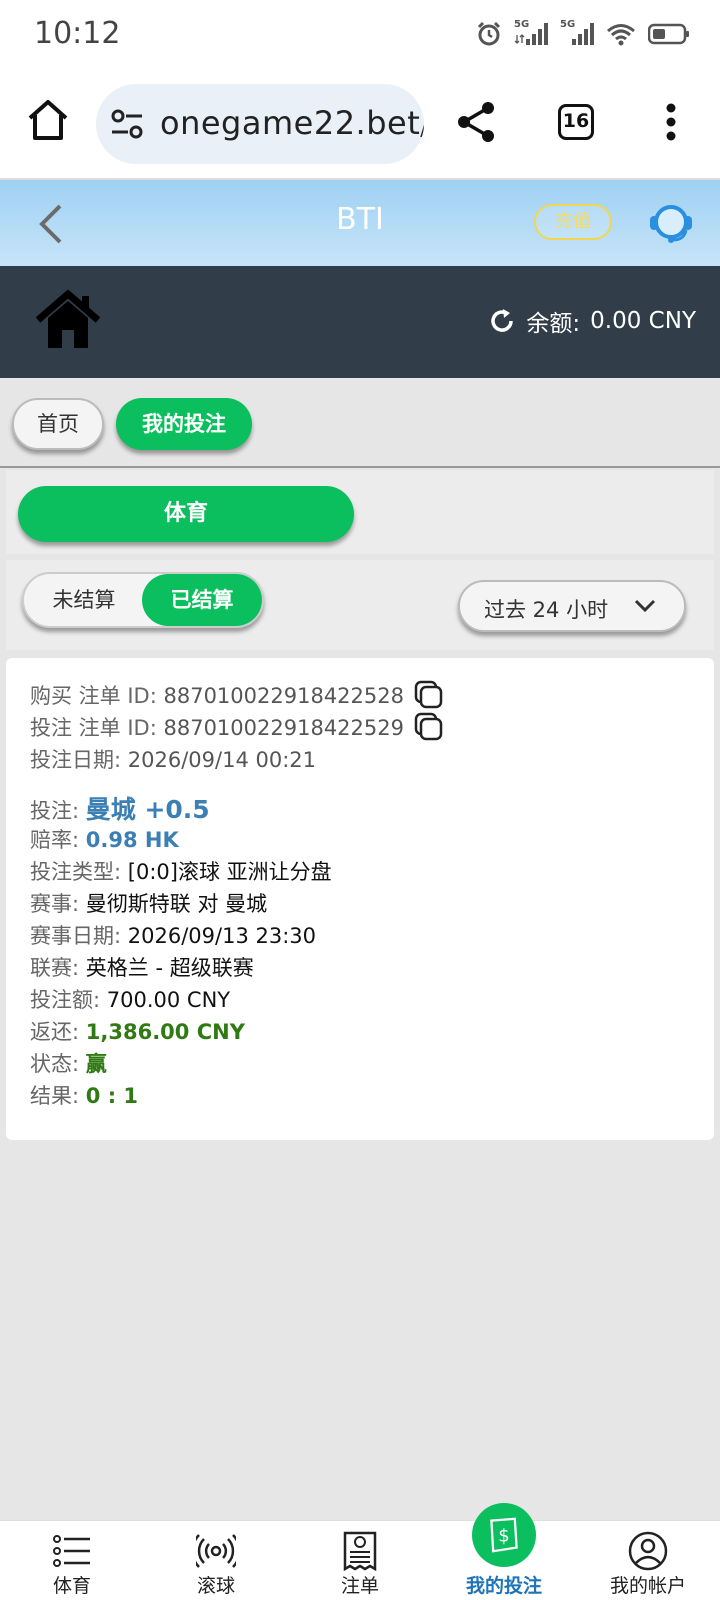 Image resolution: width=720 pixels, height=1600 pixels. Describe the element at coordinates (77, 33) in the screenshot. I see `status-time: 10:12` at that location.